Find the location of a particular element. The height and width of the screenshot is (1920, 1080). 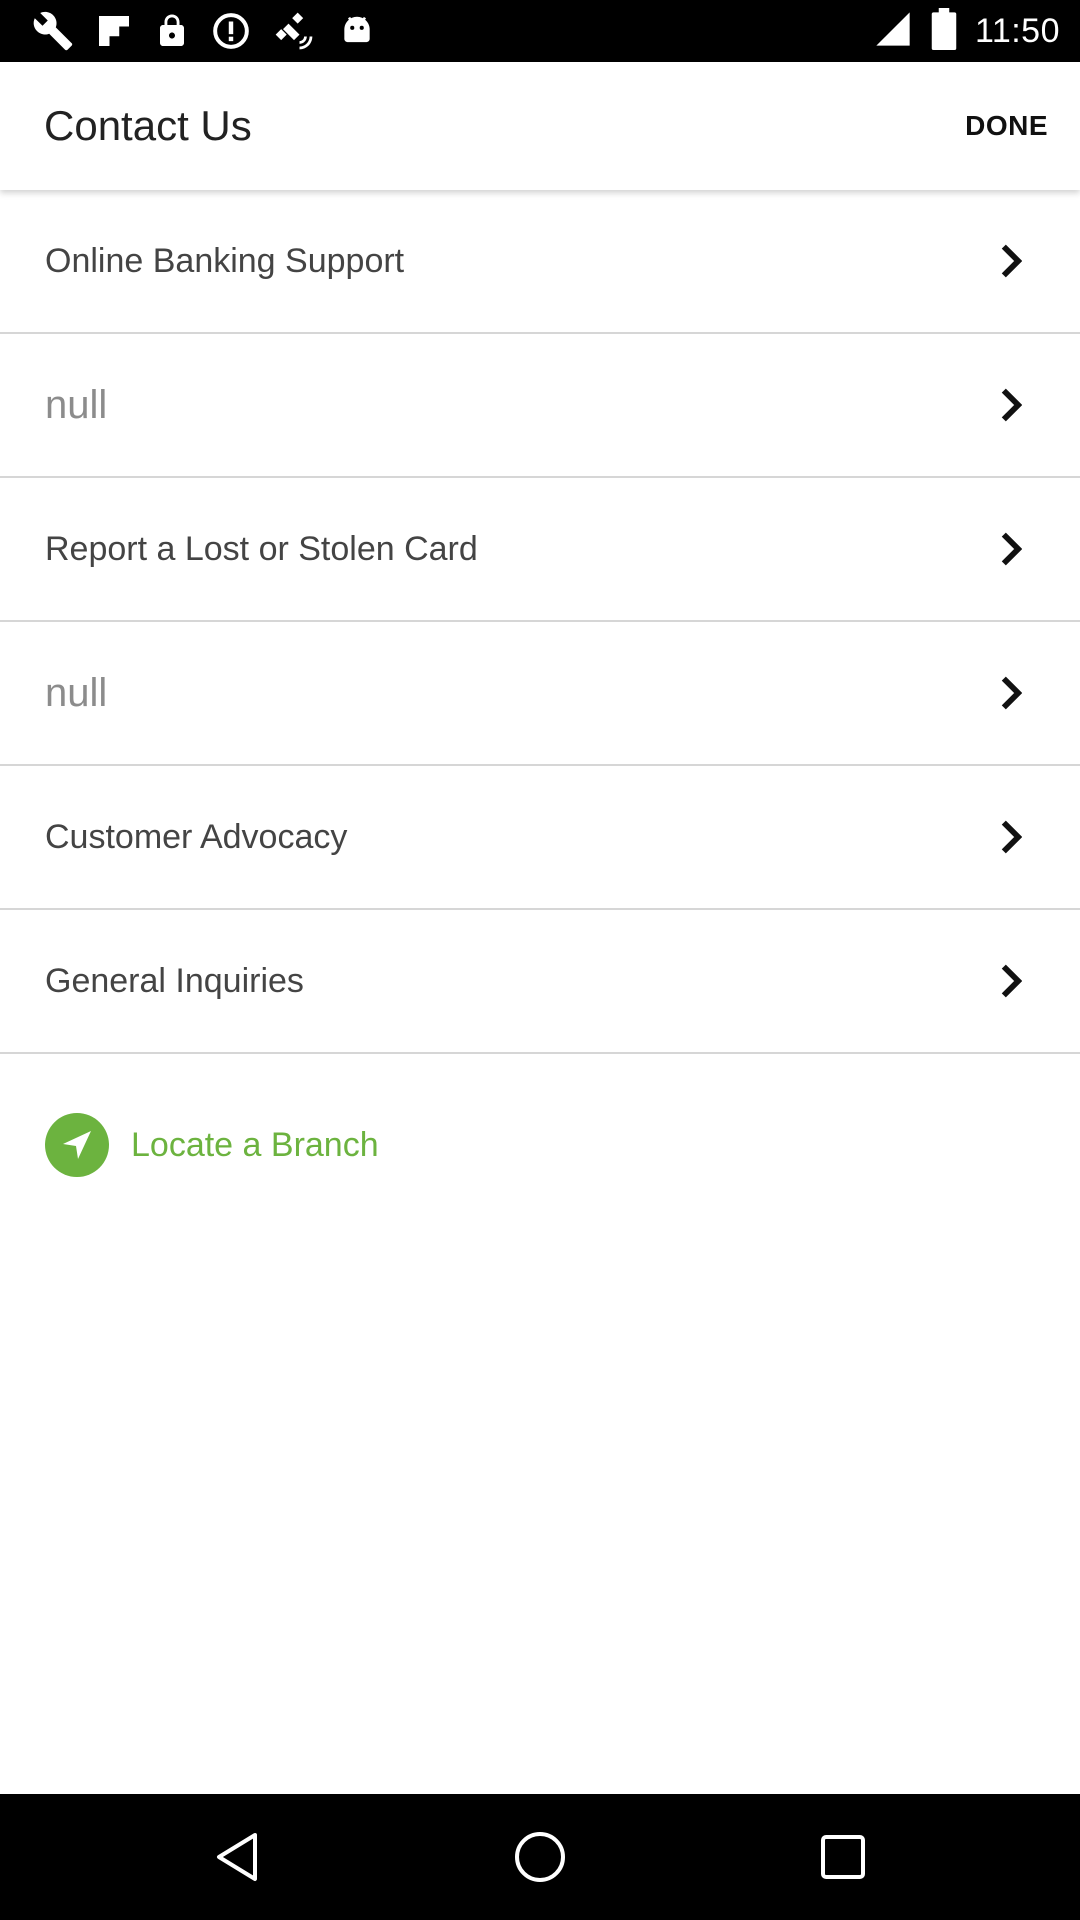

alert-icon is located at coordinates (231, 31).